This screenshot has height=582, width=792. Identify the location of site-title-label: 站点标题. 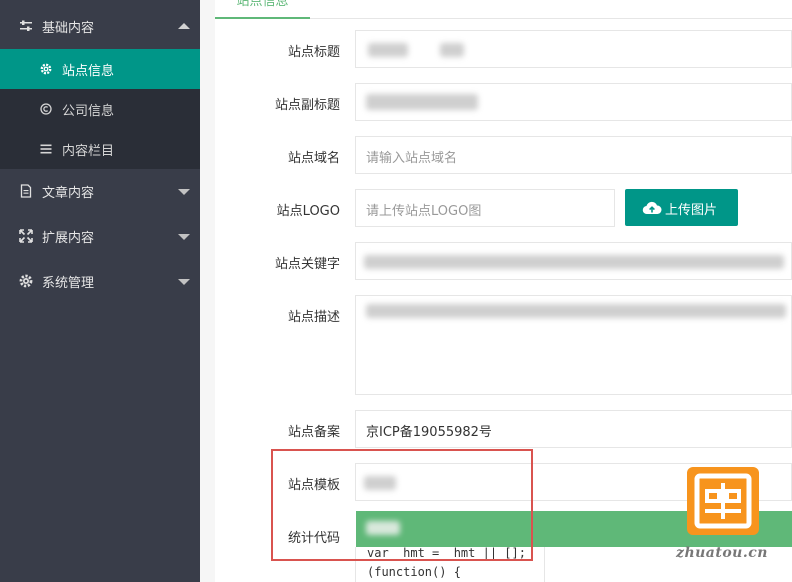
(313, 52).